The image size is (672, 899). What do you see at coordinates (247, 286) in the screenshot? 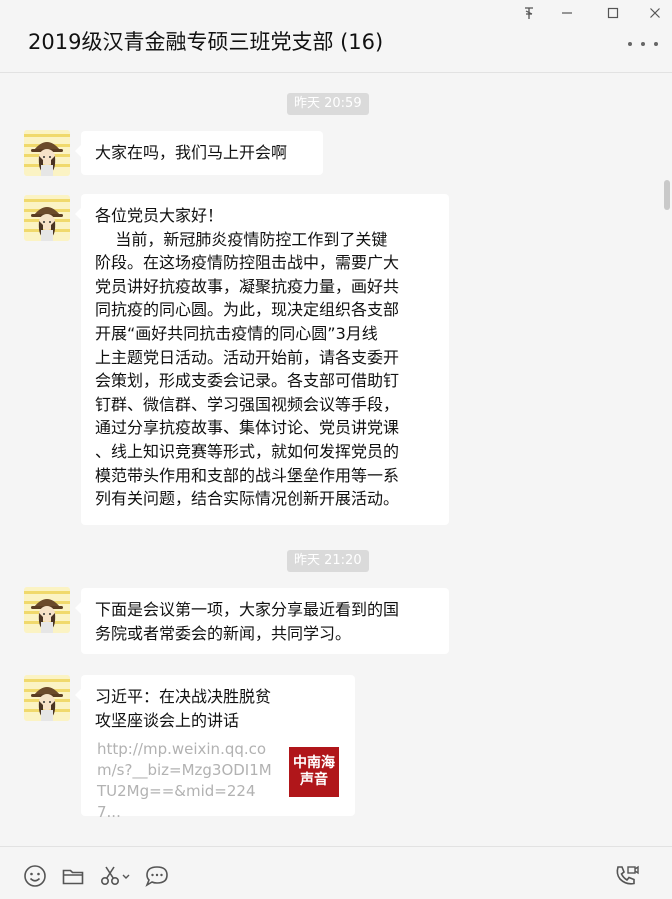
I see `message-line: 党员讲好抗疫故事，凝聚抗疫力量，画好共` at bounding box center [247, 286].